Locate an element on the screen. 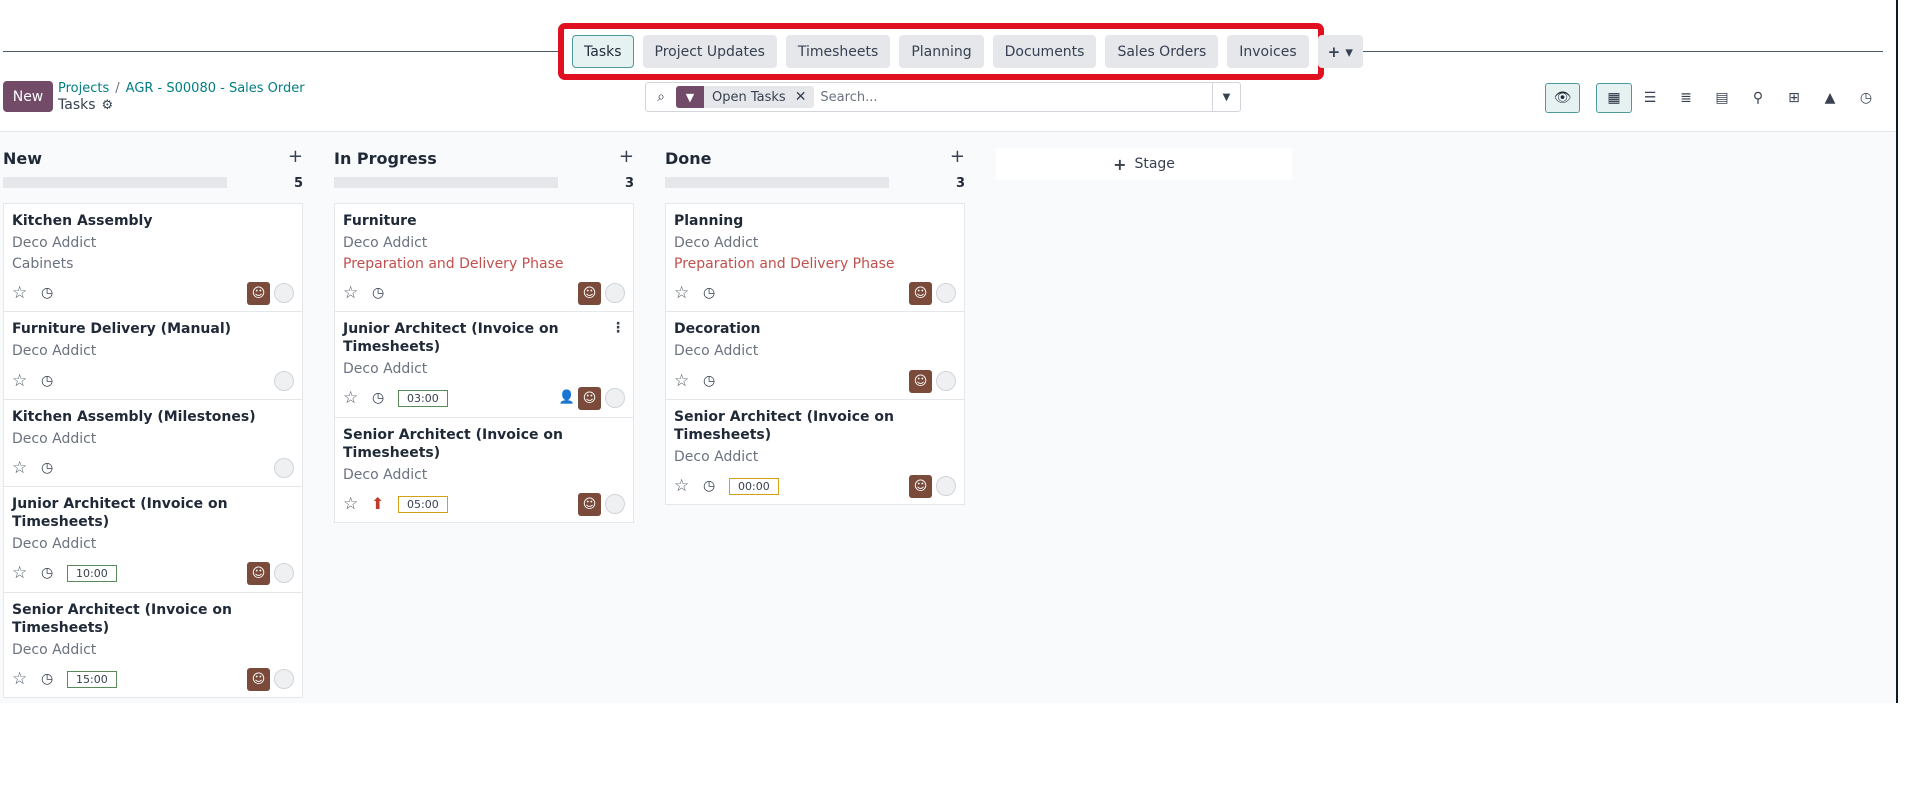 The width and height of the screenshot is (1920, 789). column-title: In Progress is located at coordinates (385, 158).